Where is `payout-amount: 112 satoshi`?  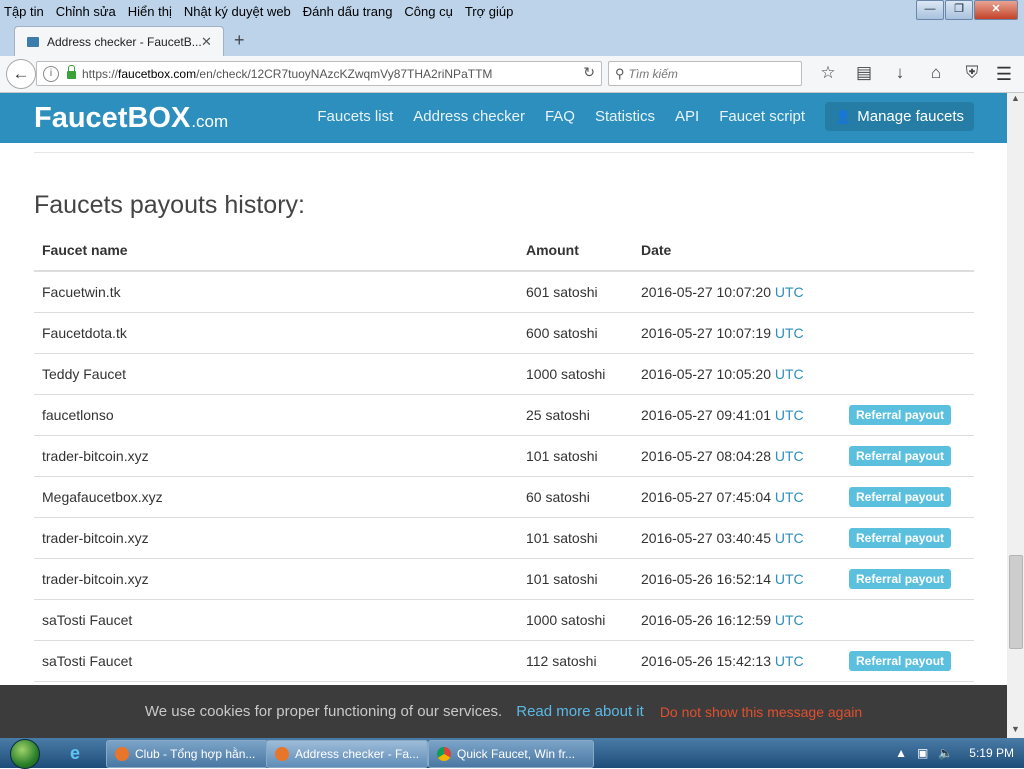 payout-amount: 112 satoshi is located at coordinates (575, 661).